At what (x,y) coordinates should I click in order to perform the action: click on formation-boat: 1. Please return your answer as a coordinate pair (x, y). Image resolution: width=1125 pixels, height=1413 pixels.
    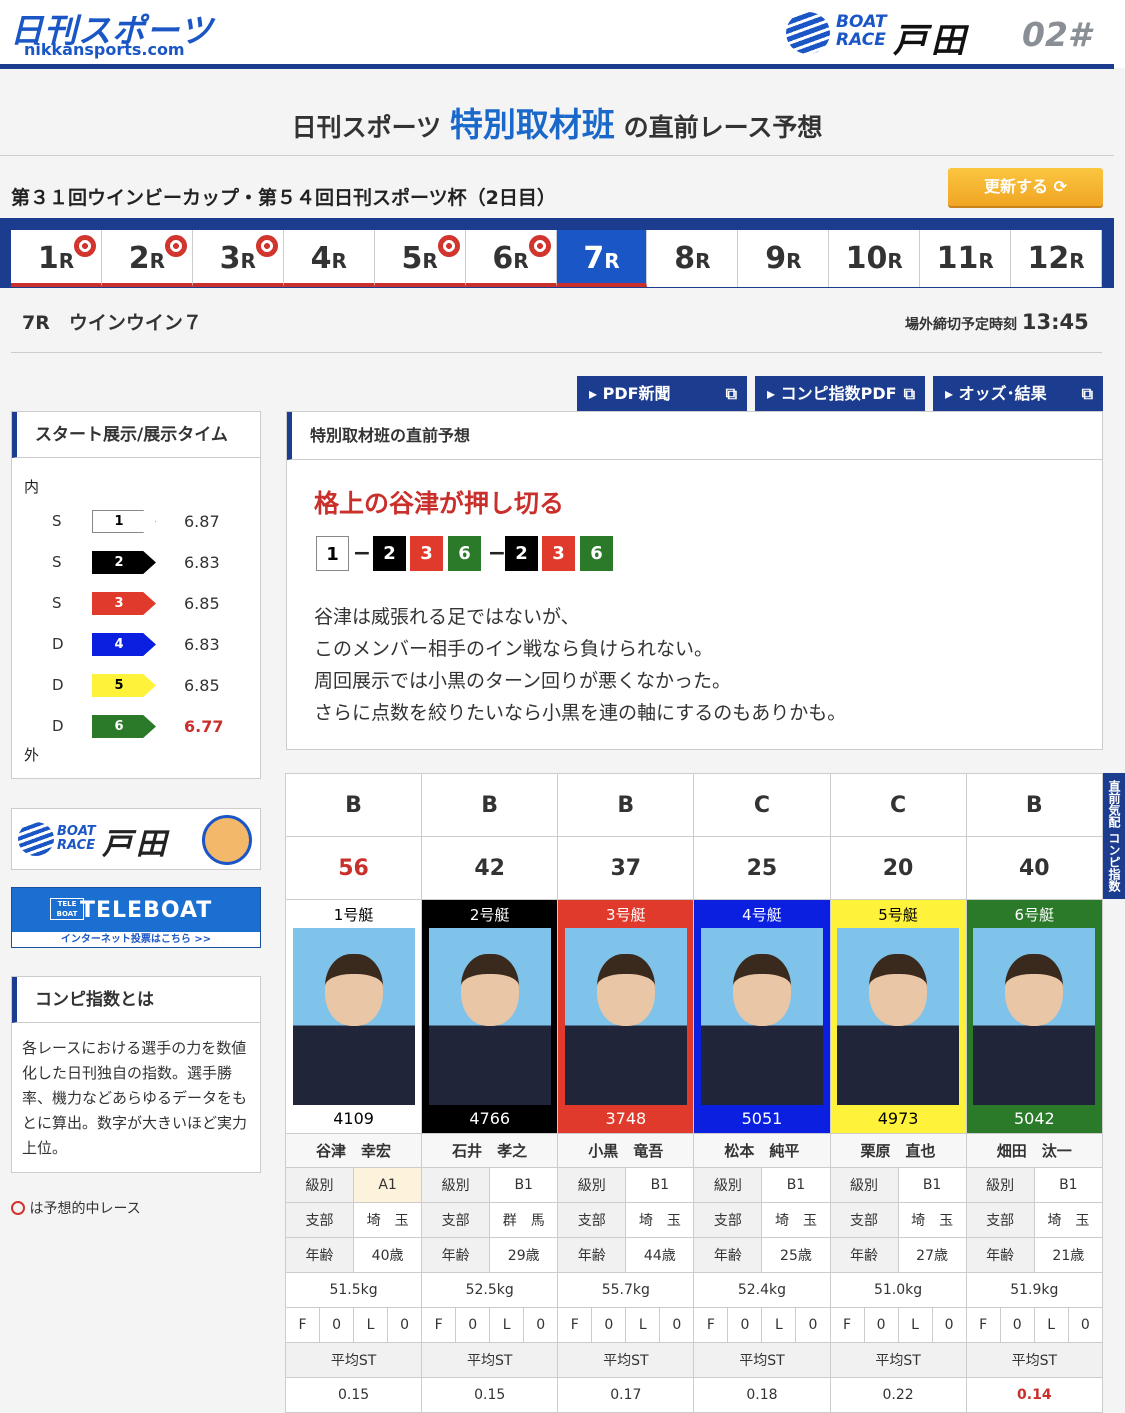
    Looking at the image, I should click on (332, 553).